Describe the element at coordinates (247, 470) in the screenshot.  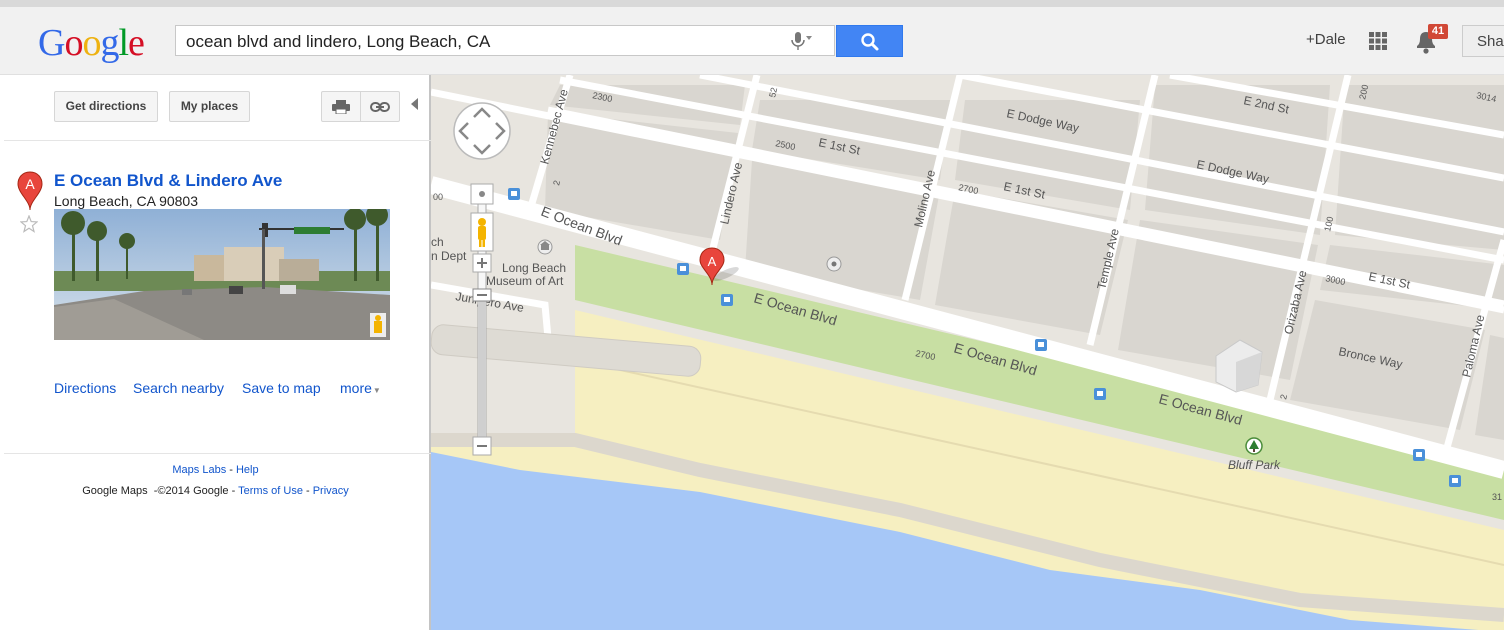
I see `help-link: Help` at that location.